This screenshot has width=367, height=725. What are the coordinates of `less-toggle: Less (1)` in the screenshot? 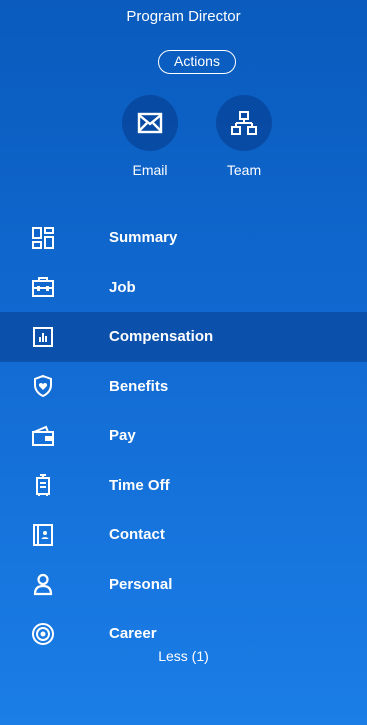 It's located at (183, 656).